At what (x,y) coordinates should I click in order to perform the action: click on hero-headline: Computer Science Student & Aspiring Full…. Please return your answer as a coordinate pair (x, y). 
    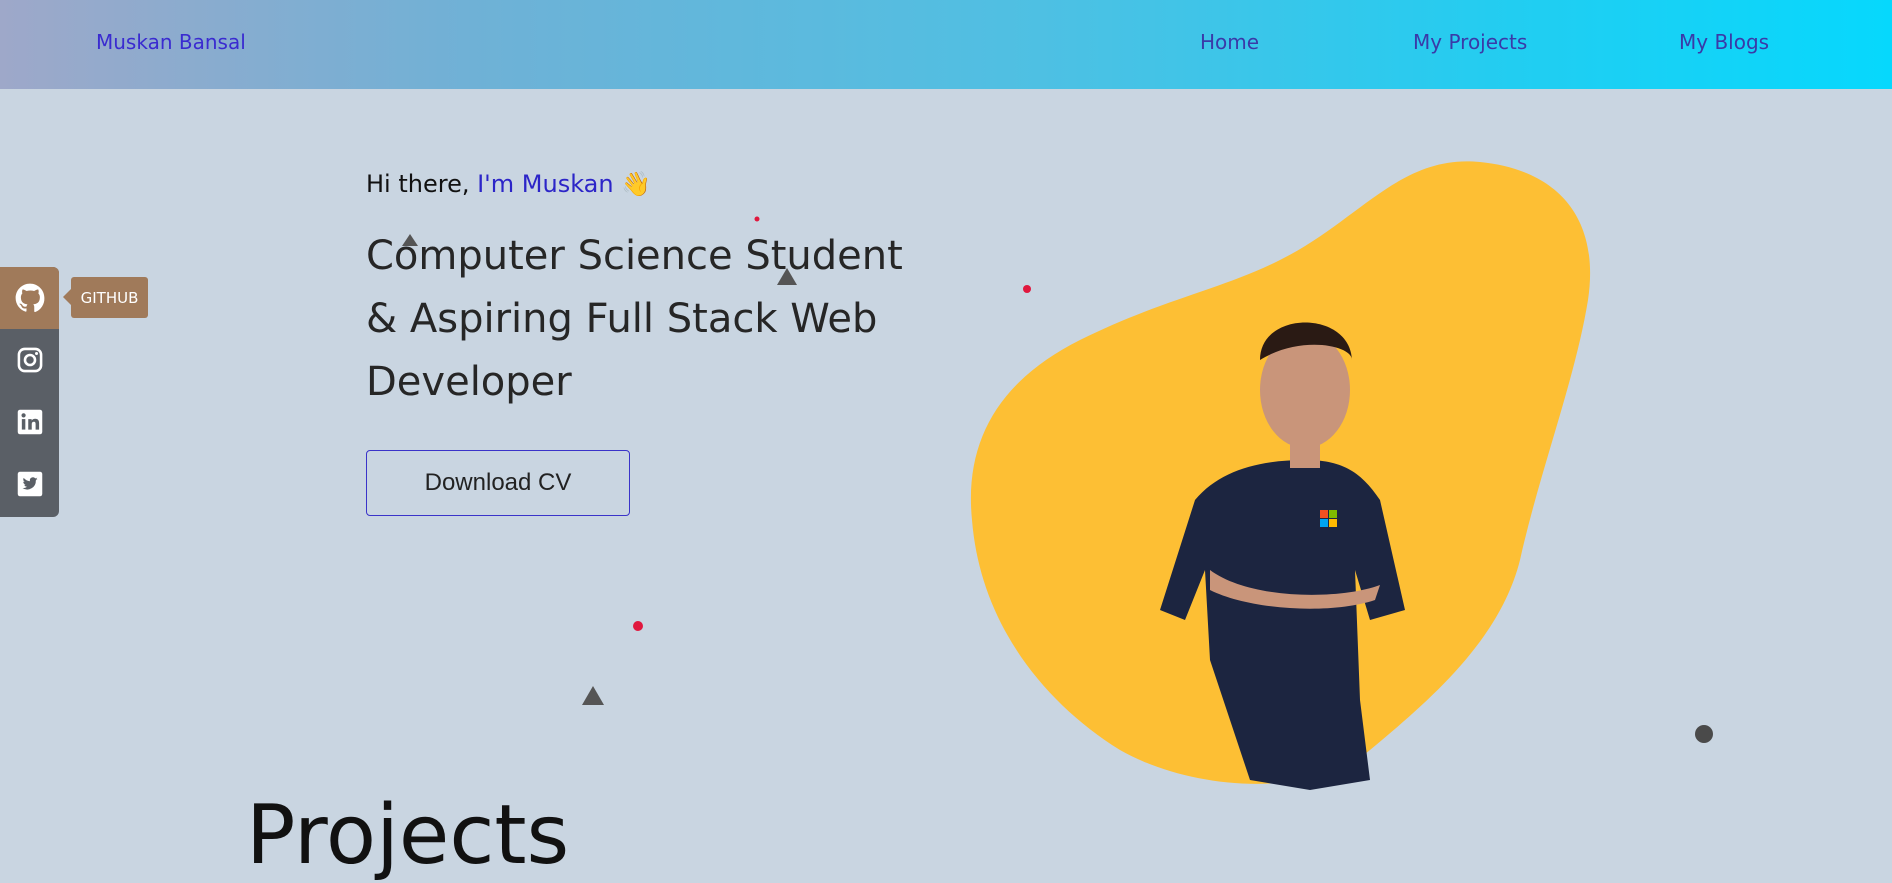
    Looking at the image, I should click on (634, 319).